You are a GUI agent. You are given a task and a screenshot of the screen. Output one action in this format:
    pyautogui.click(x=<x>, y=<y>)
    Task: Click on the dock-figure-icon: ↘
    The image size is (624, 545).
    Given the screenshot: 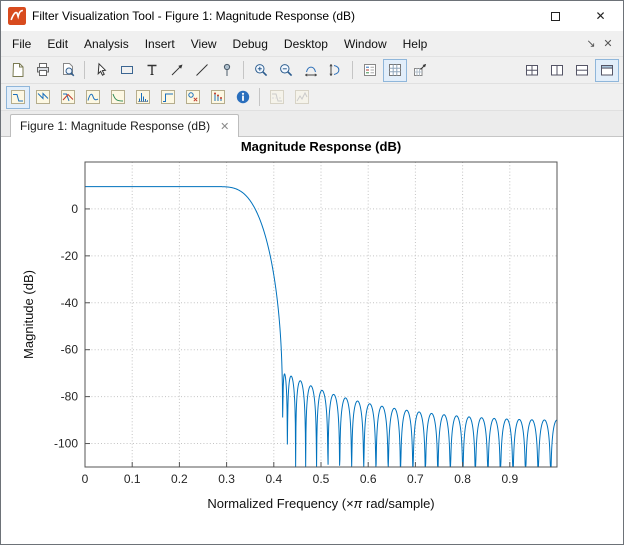 What is the action you would take?
    pyautogui.click(x=591, y=43)
    